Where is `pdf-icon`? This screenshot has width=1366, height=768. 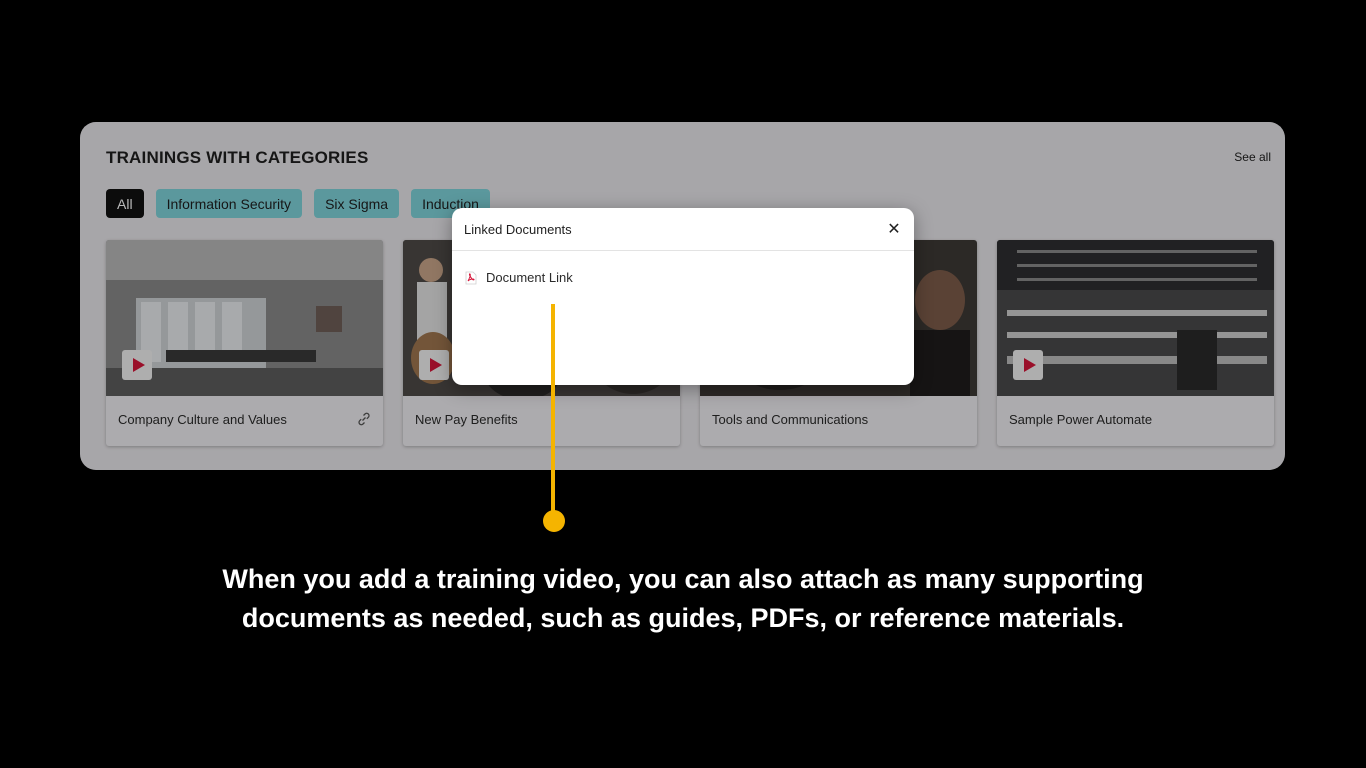
pdf-icon is located at coordinates (471, 277).